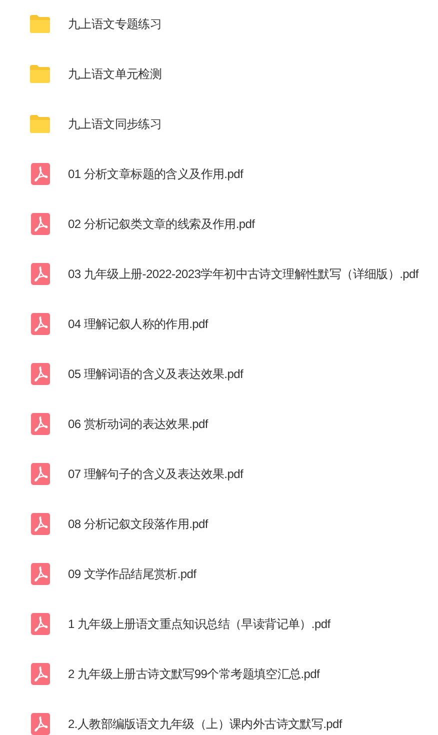  What do you see at coordinates (194, 674) in the screenshot?
I see `file-name: 2 九年级上册古诗文默写99个常考题填空汇总.pdf` at bounding box center [194, 674].